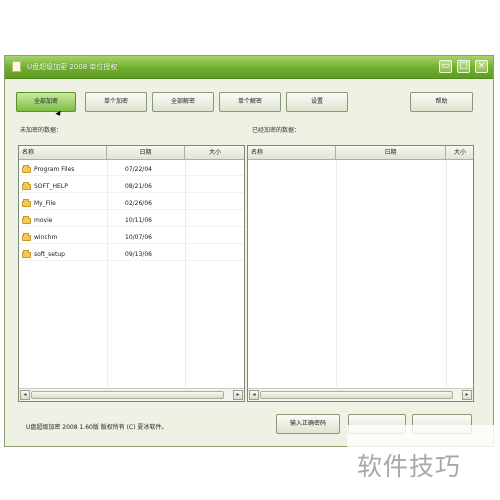  What do you see at coordinates (481, 66) in the screenshot?
I see `close-icon: ×` at bounding box center [481, 66].